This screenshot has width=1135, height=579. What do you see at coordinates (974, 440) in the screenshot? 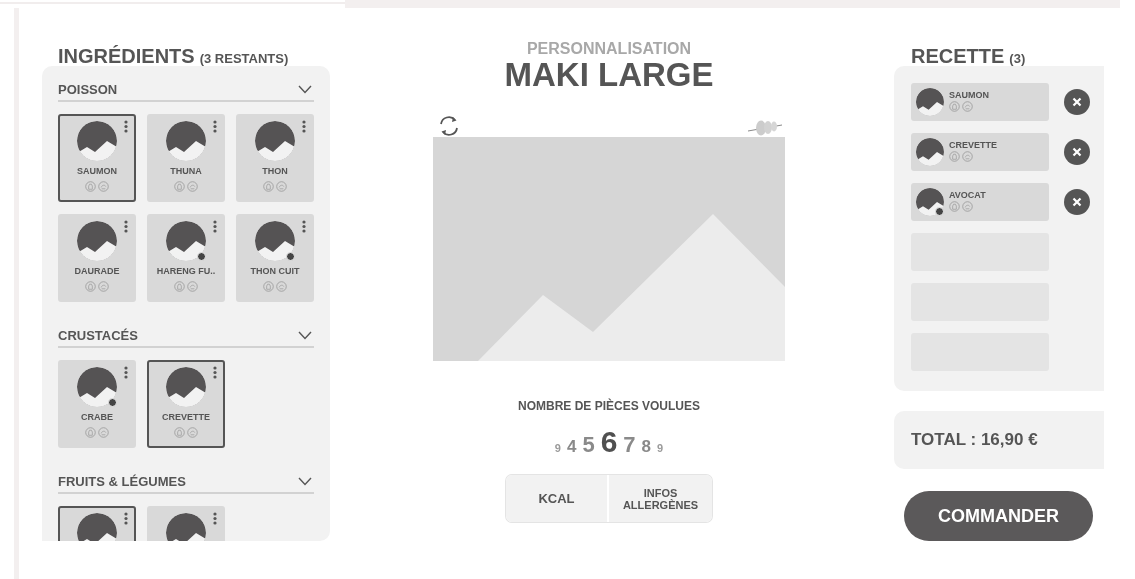
I see `total-price: TOTAL : 16,90 €` at bounding box center [974, 440].